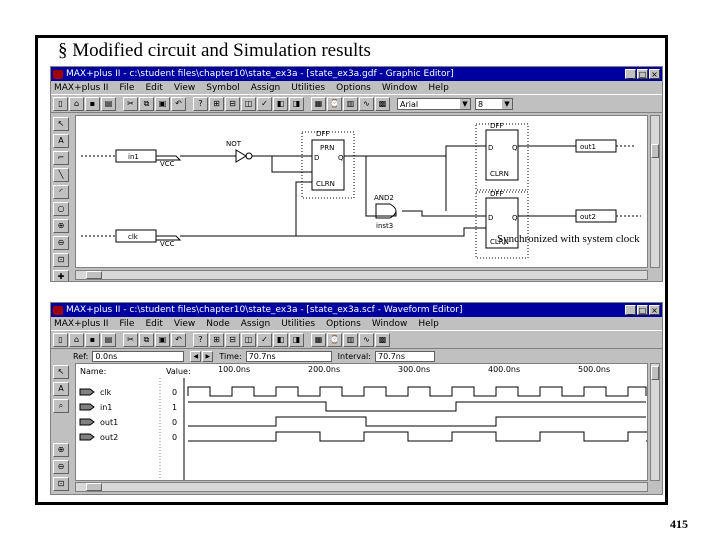 The height and width of the screenshot is (540, 720). I want to click on cut-icon: ✂, so click(130, 103).